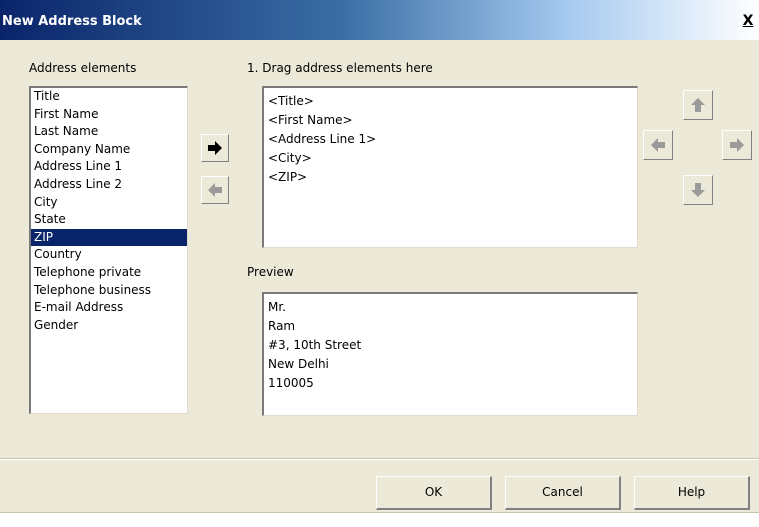 The width and height of the screenshot is (759, 527). What do you see at coordinates (72, 21) in the screenshot?
I see `dialog-title: New Address Block` at bounding box center [72, 21].